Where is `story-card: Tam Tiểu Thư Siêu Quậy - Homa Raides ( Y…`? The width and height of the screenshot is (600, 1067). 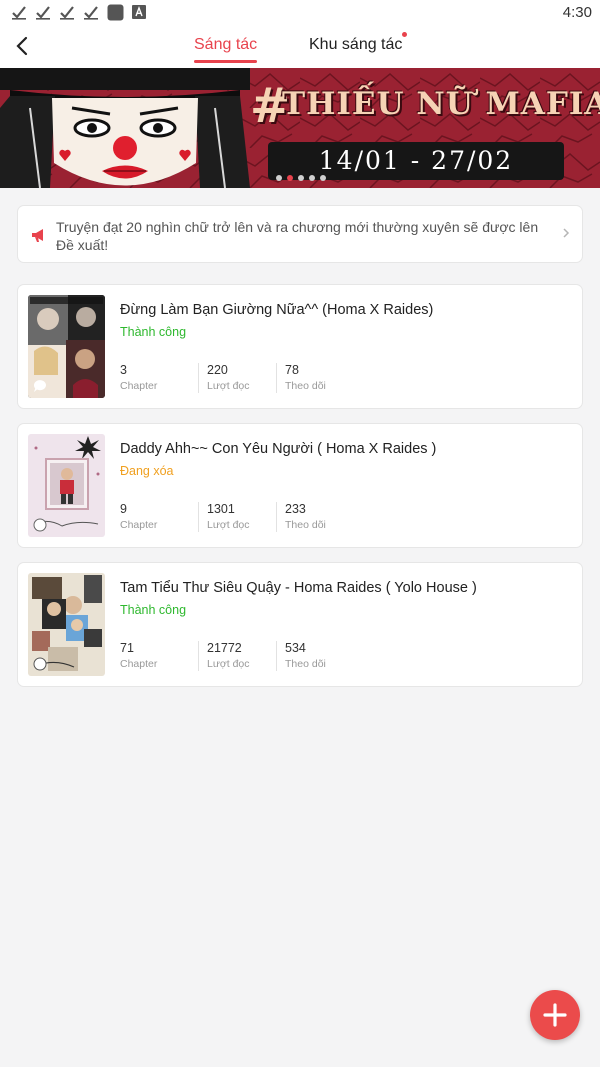
story-card: Tam Tiểu Thư Siêu Quậy - Homa Raides ( Y… is located at coordinates (300, 624).